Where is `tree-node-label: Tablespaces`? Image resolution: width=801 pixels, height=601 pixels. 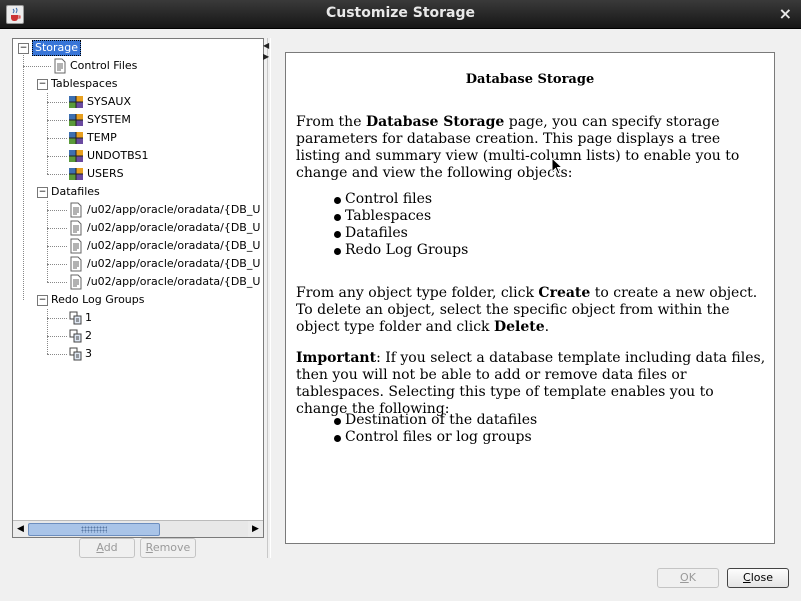
tree-node-label: Tablespaces is located at coordinates (84, 83).